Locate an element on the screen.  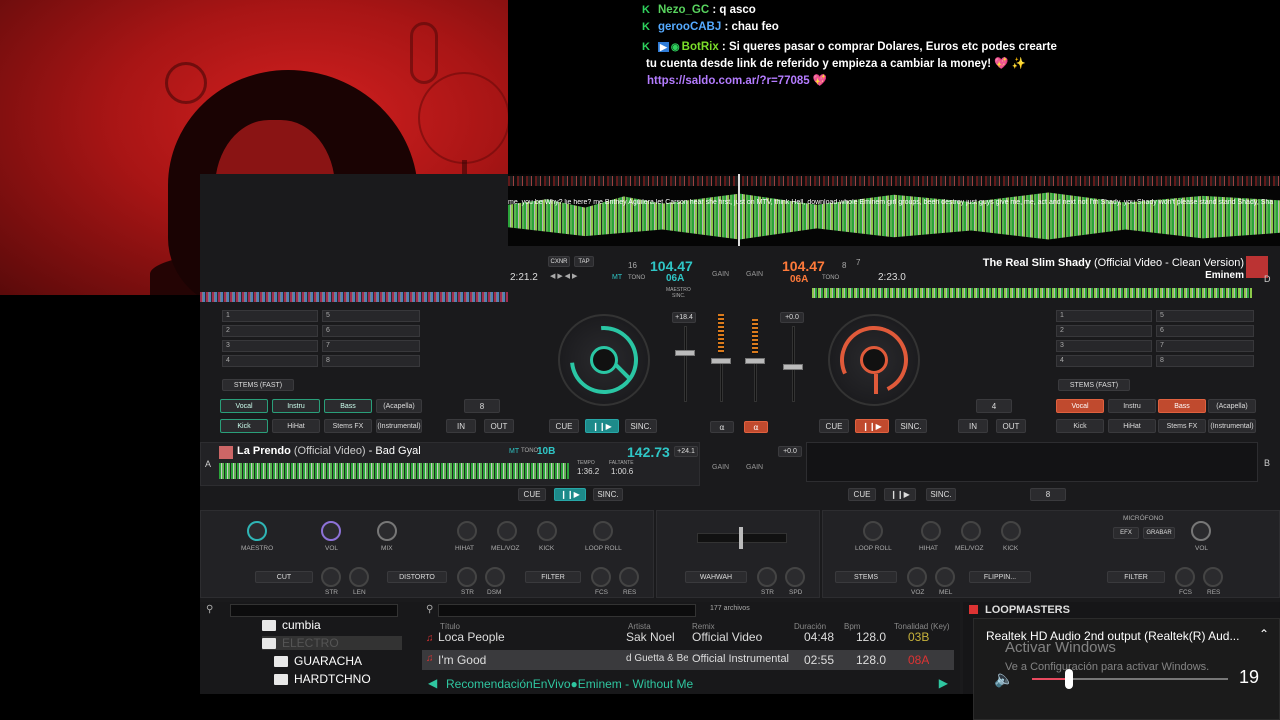
fx-select-wahwah: WAHWAH is located at coordinates (716, 577).